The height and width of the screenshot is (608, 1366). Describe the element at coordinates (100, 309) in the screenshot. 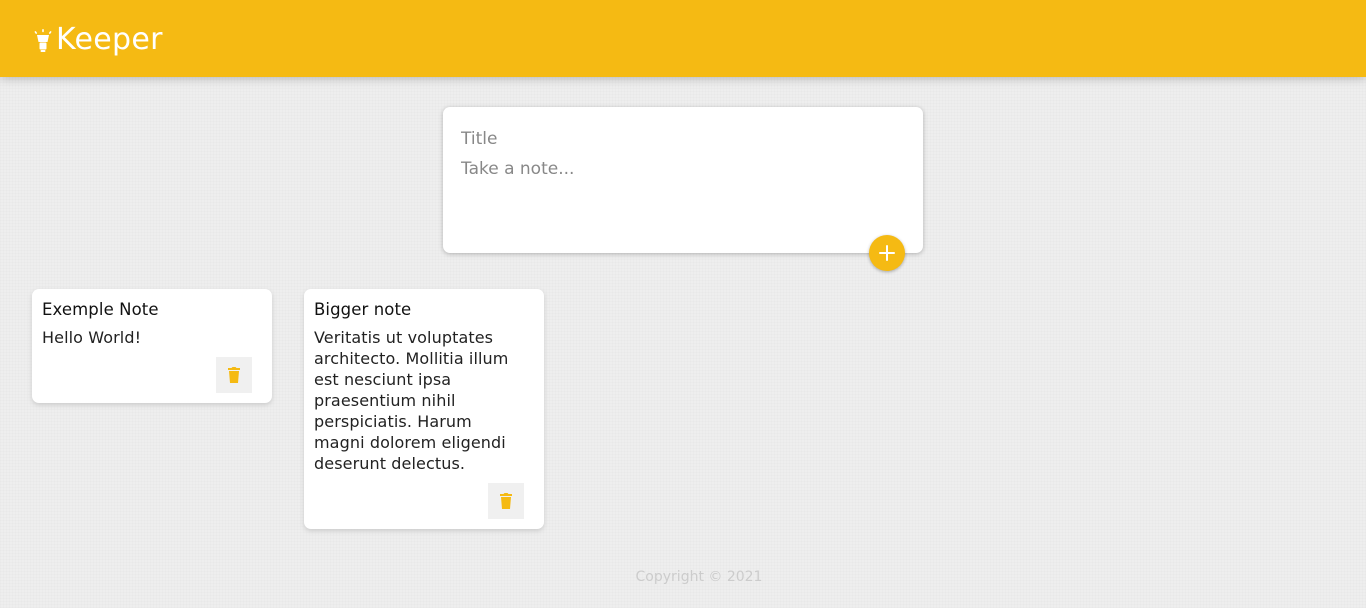

I see `note-title: Exemple Note` at that location.